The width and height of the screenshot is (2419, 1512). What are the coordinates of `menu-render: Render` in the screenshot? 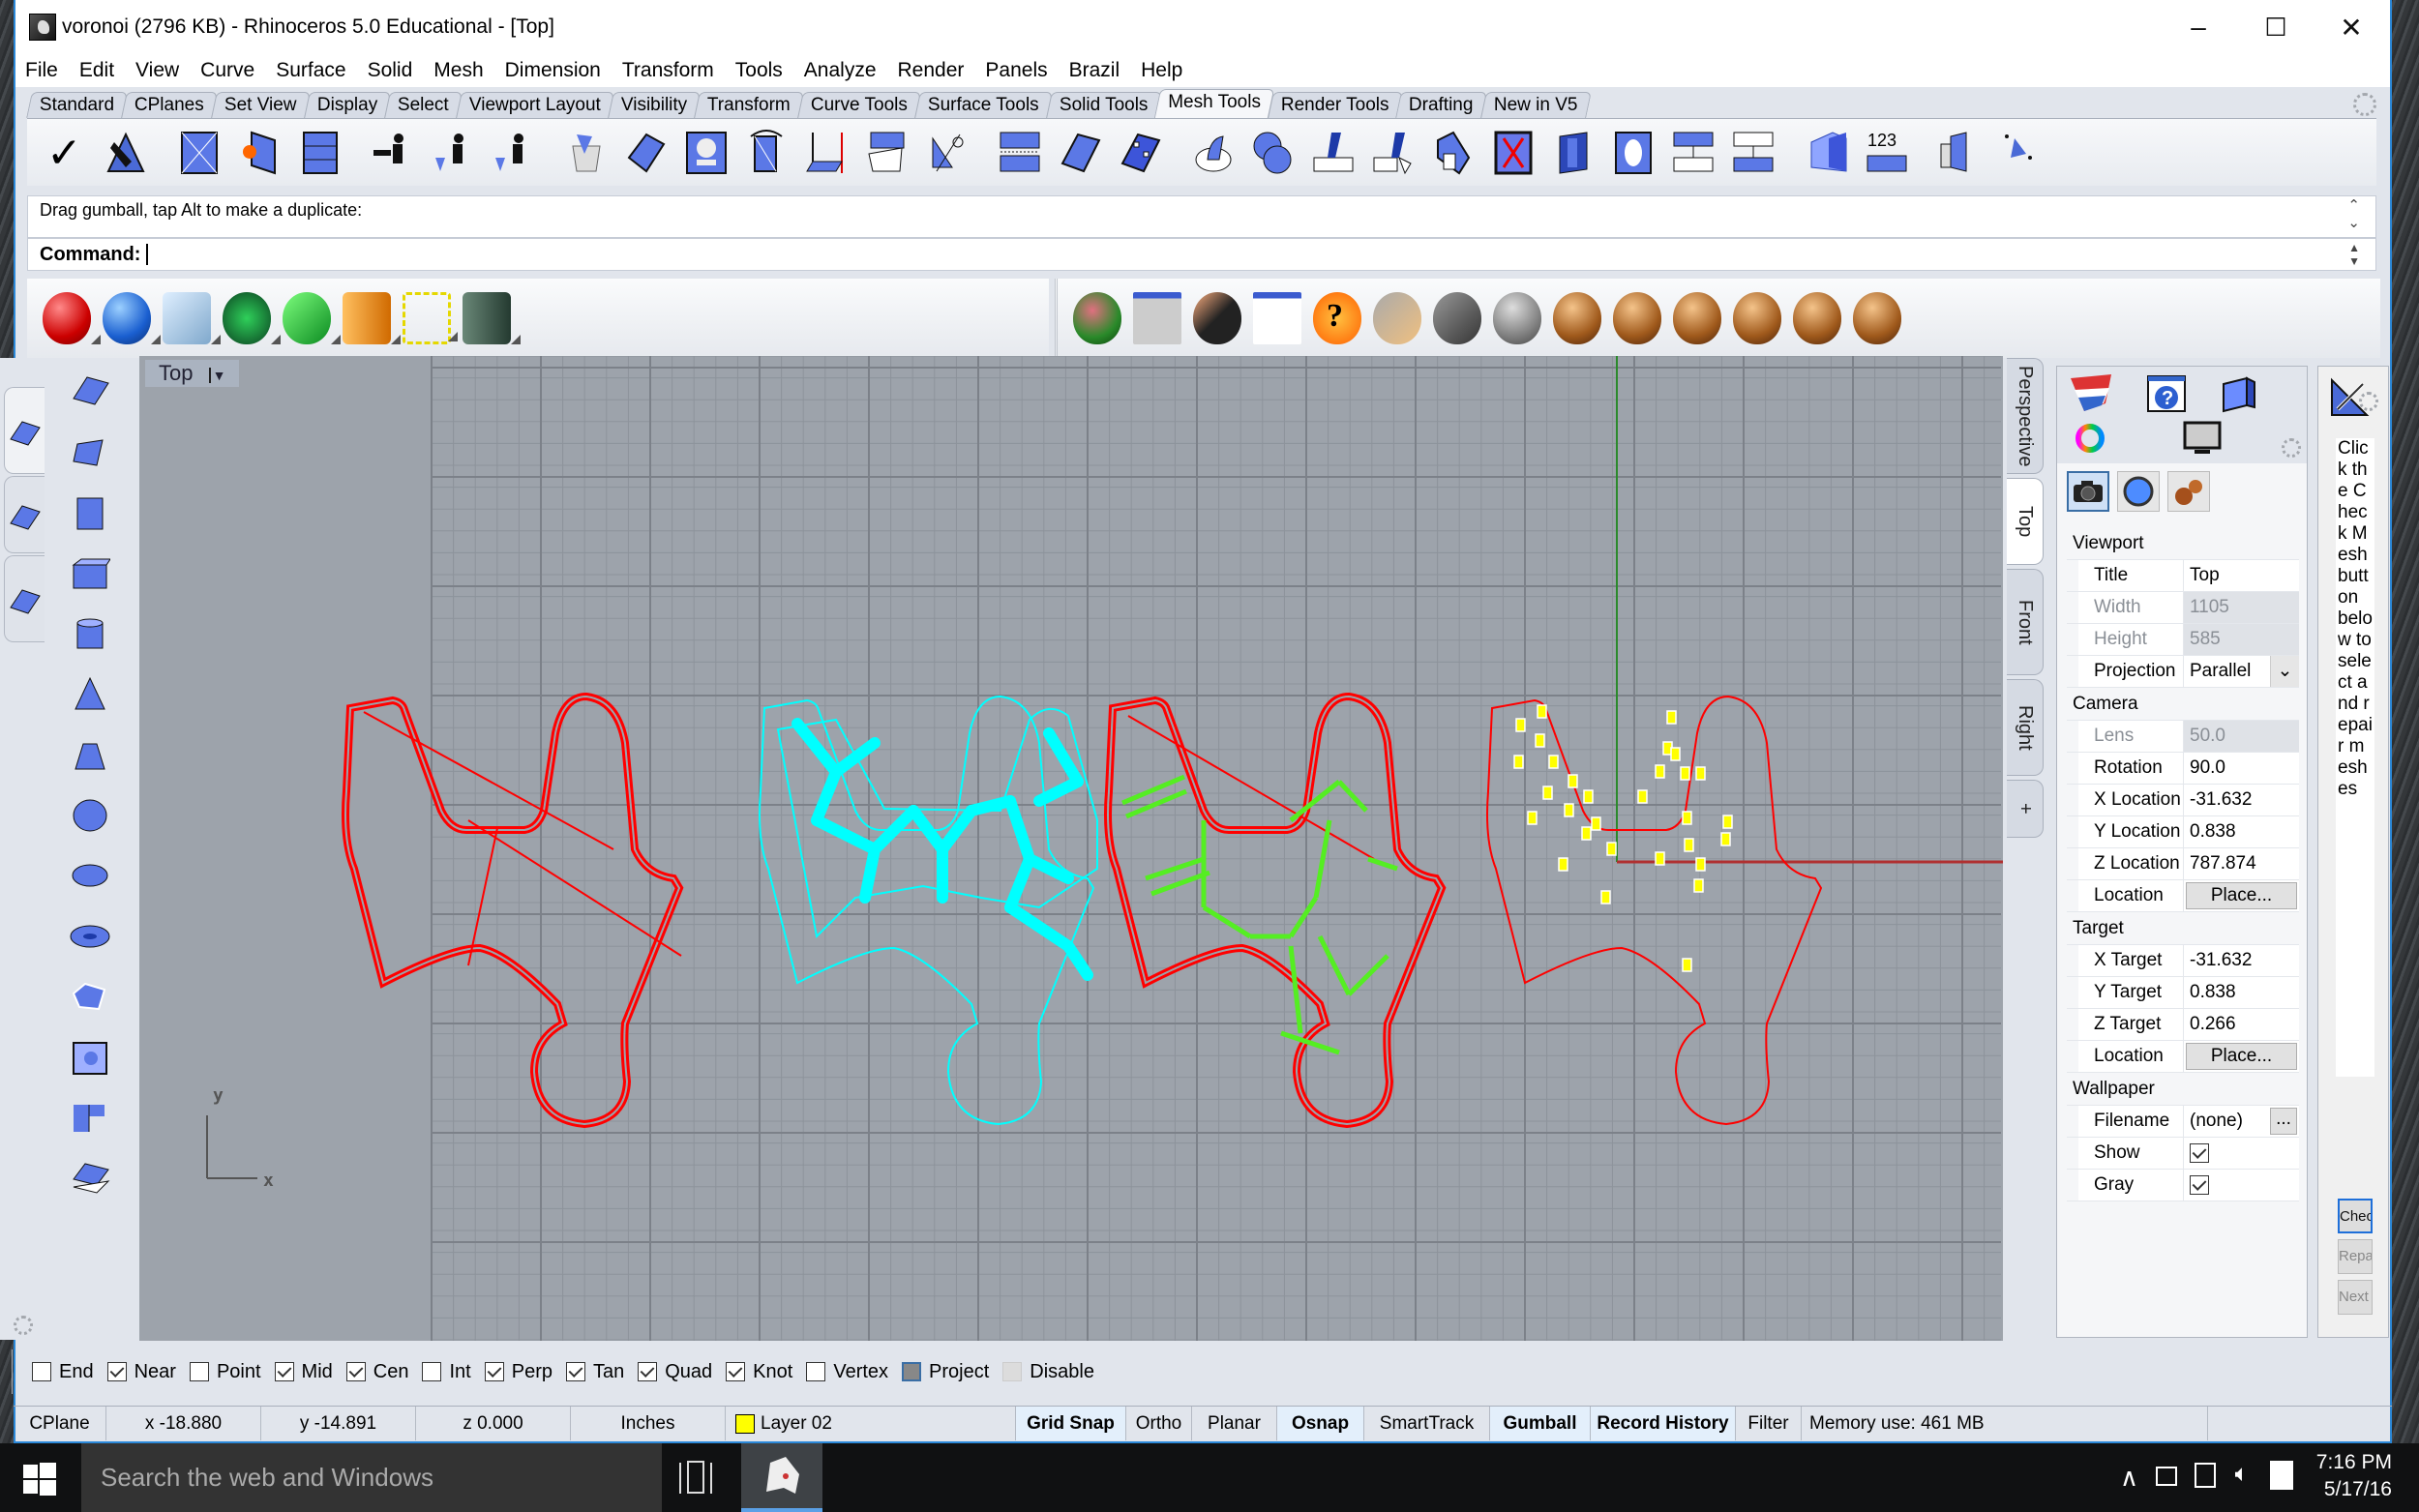 It's located at (932, 71).